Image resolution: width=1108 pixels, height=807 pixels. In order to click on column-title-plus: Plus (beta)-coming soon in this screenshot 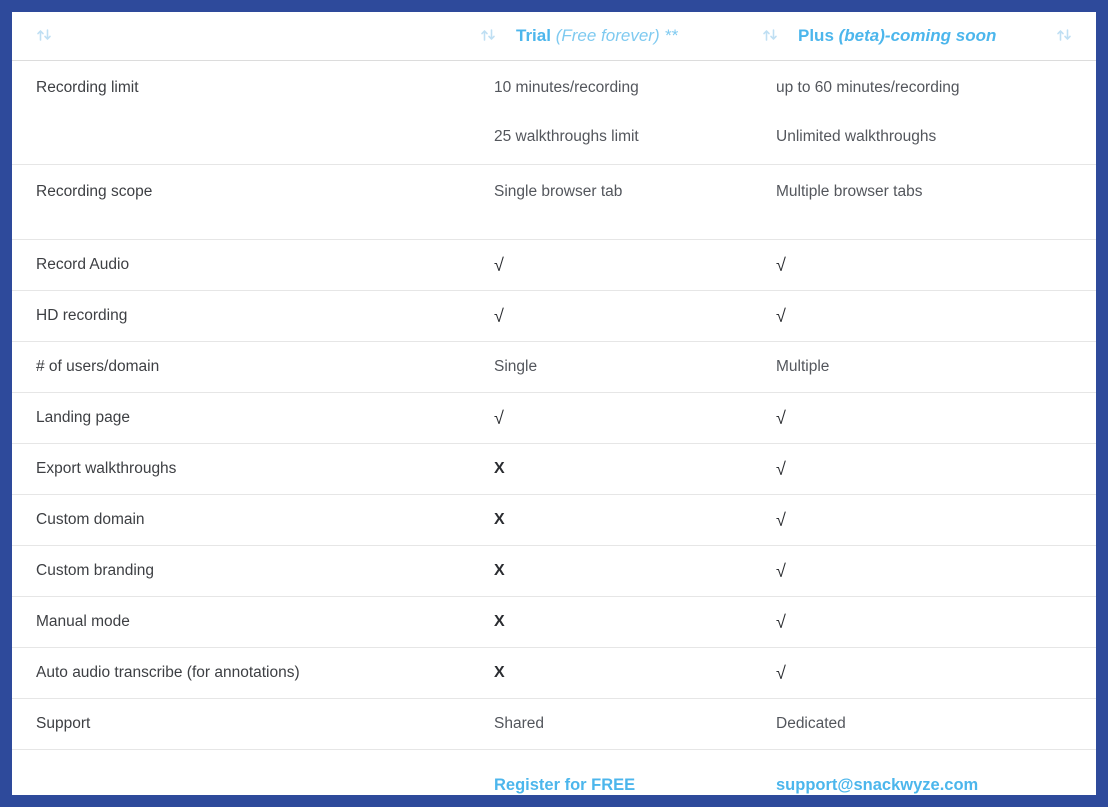, I will do `click(897, 36)`.